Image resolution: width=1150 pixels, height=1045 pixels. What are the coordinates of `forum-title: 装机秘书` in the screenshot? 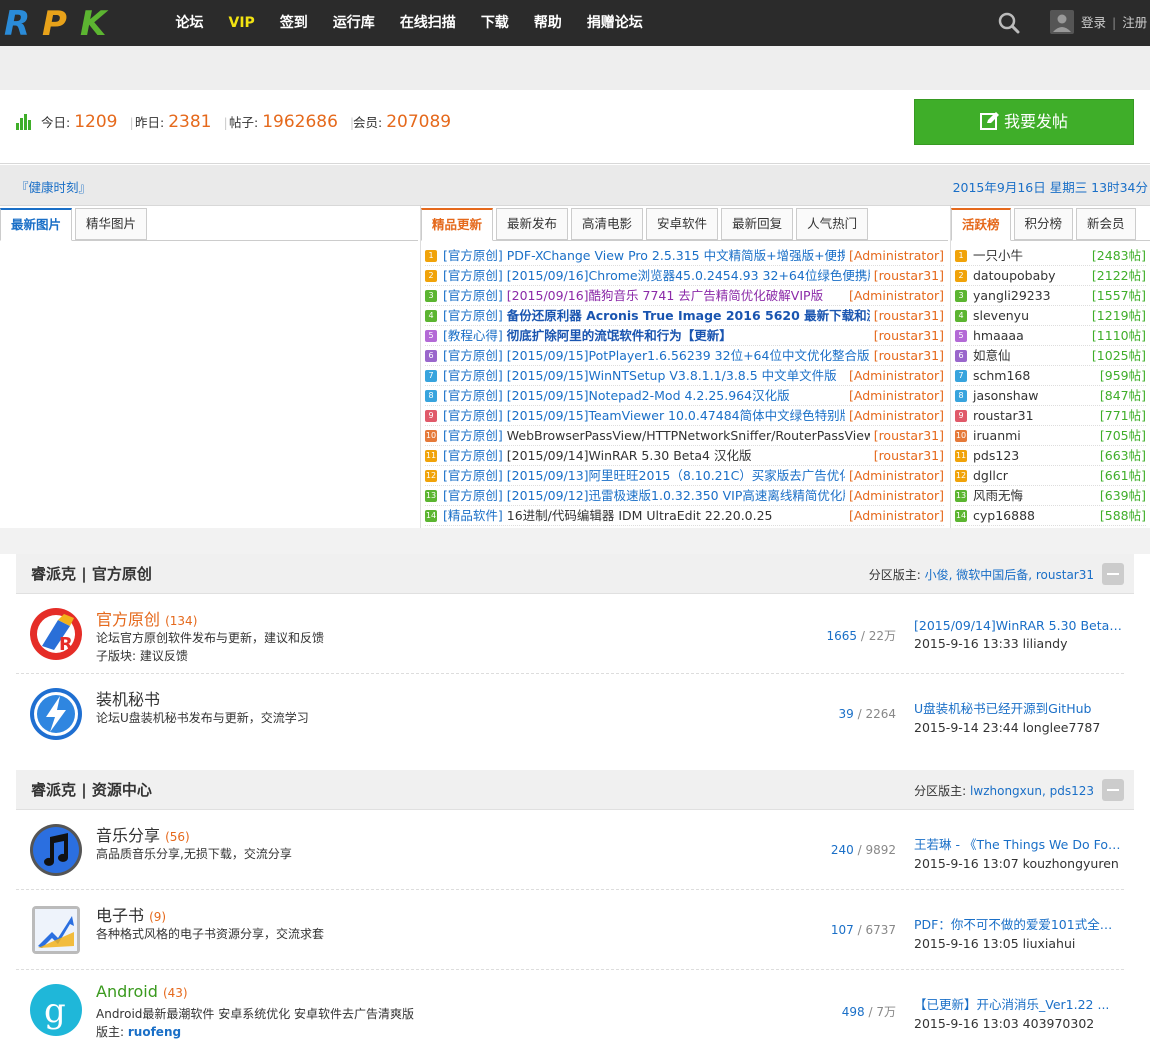 It's located at (128, 699).